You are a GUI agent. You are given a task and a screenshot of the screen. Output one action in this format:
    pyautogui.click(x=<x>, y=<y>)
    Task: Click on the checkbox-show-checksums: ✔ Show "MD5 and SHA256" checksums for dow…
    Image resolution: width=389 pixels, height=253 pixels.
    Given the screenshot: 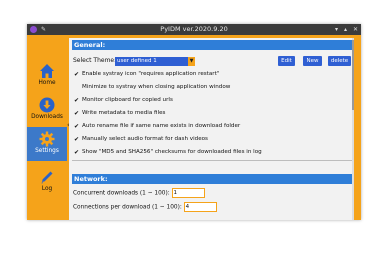 What is the action you would take?
    pyautogui.click(x=168, y=152)
    